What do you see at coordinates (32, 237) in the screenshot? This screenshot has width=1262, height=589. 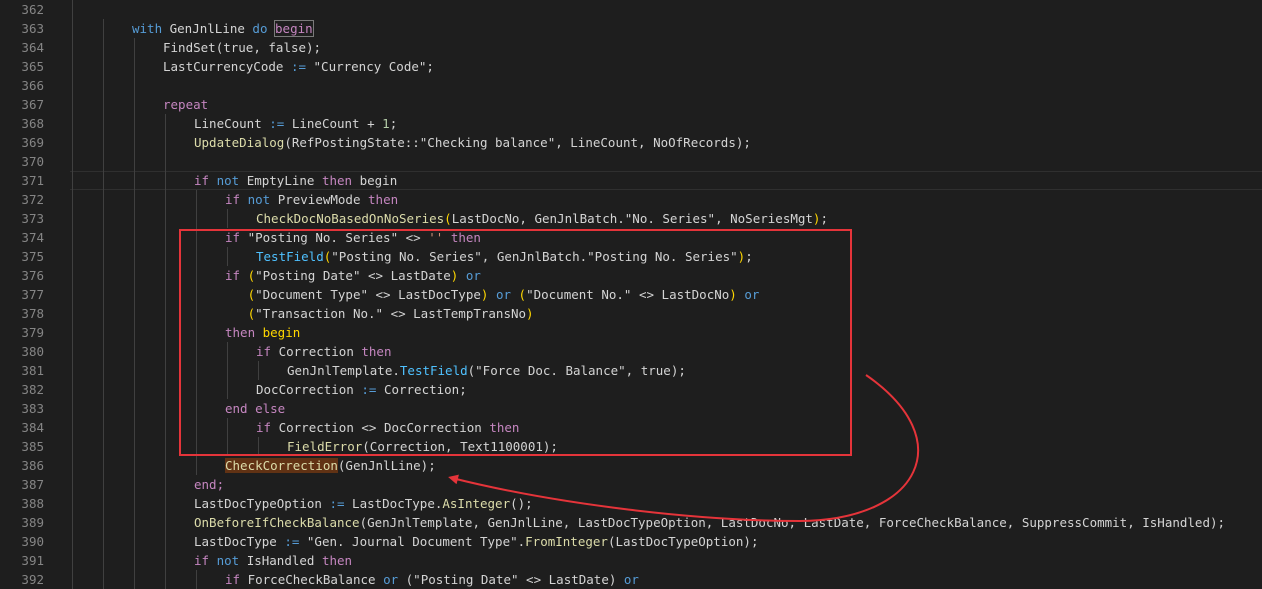 I see `line-number: 374` at bounding box center [32, 237].